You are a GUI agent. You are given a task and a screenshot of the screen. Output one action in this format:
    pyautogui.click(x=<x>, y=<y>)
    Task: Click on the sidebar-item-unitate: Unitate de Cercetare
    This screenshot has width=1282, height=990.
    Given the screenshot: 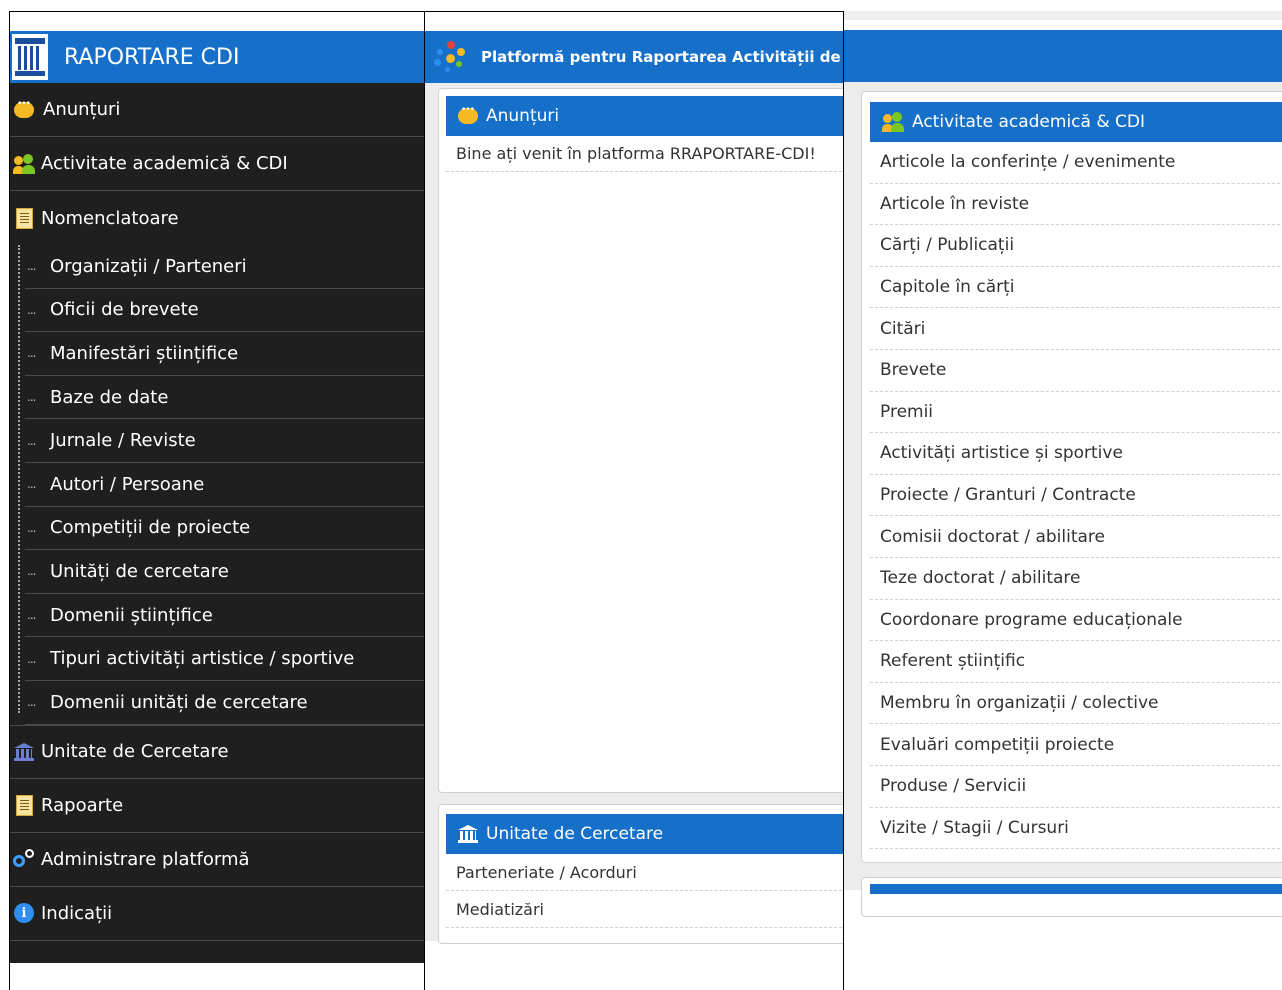 What is the action you would take?
    pyautogui.click(x=217, y=751)
    